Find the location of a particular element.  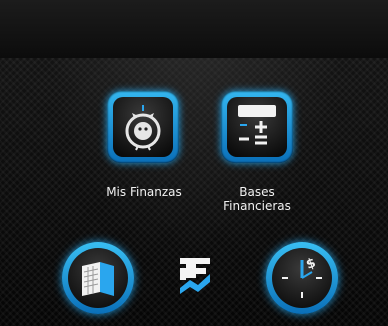

dollar-clock-icon: $ is located at coordinates (302, 277).